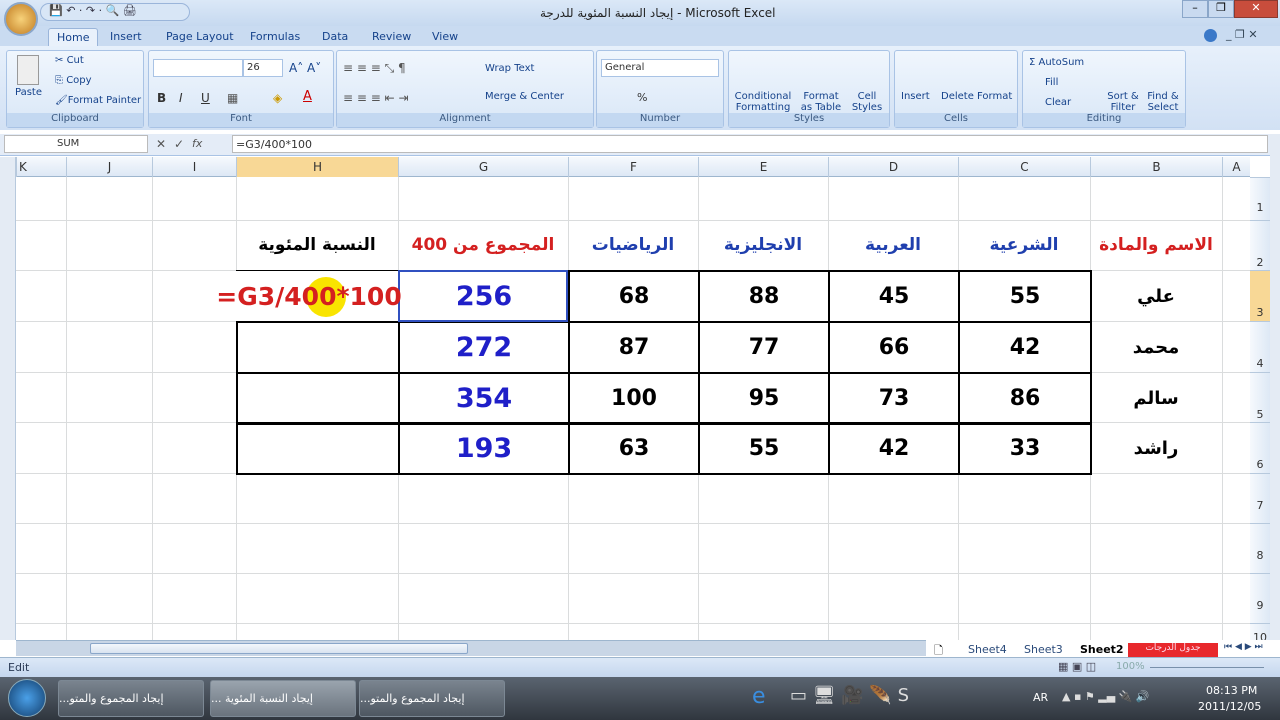  What do you see at coordinates (115, 12) in the screenshot?
I see `quick-access-toolbar: 💾 ↶ · ↷ · 🔍 🖨` at bounding box center [115, 12].